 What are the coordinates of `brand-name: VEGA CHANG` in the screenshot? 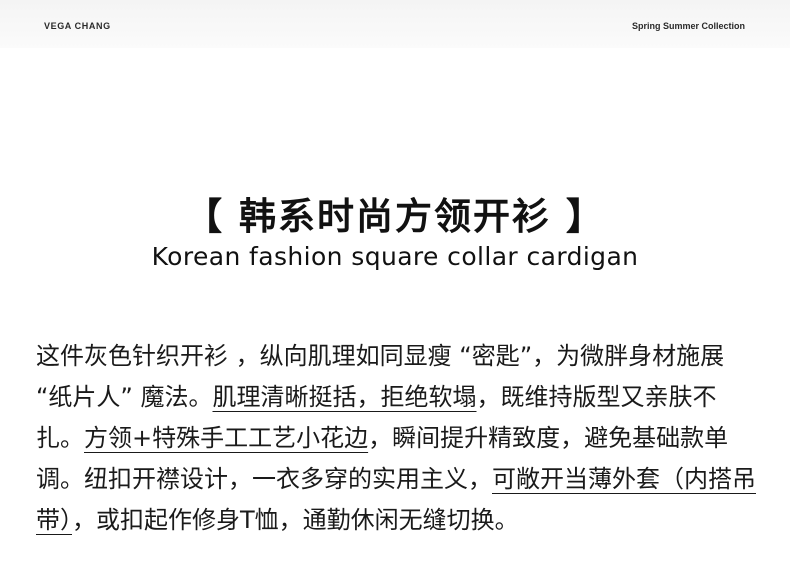 It's located at (77, 26).